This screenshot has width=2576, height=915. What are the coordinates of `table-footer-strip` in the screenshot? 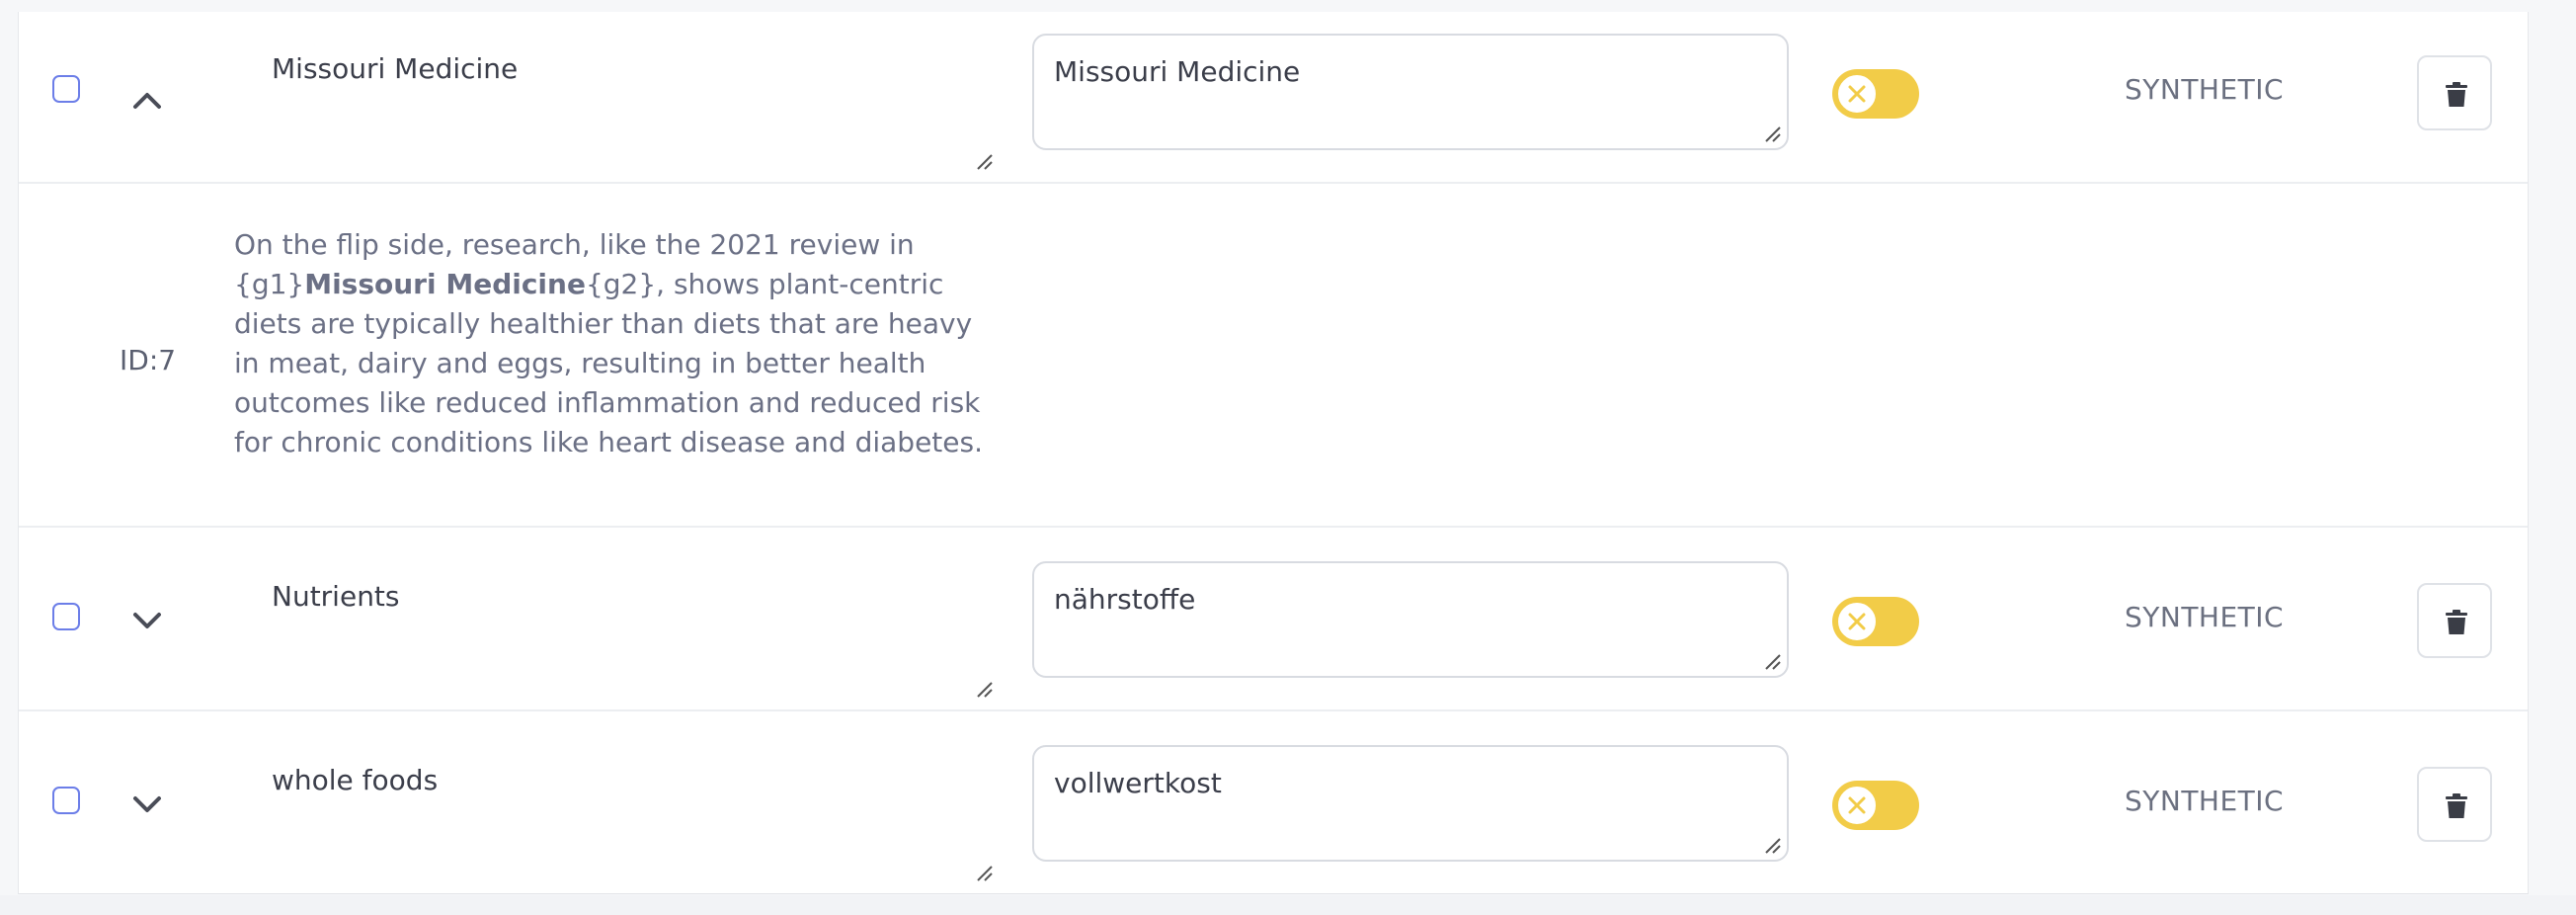 It's located at (1288, 905).